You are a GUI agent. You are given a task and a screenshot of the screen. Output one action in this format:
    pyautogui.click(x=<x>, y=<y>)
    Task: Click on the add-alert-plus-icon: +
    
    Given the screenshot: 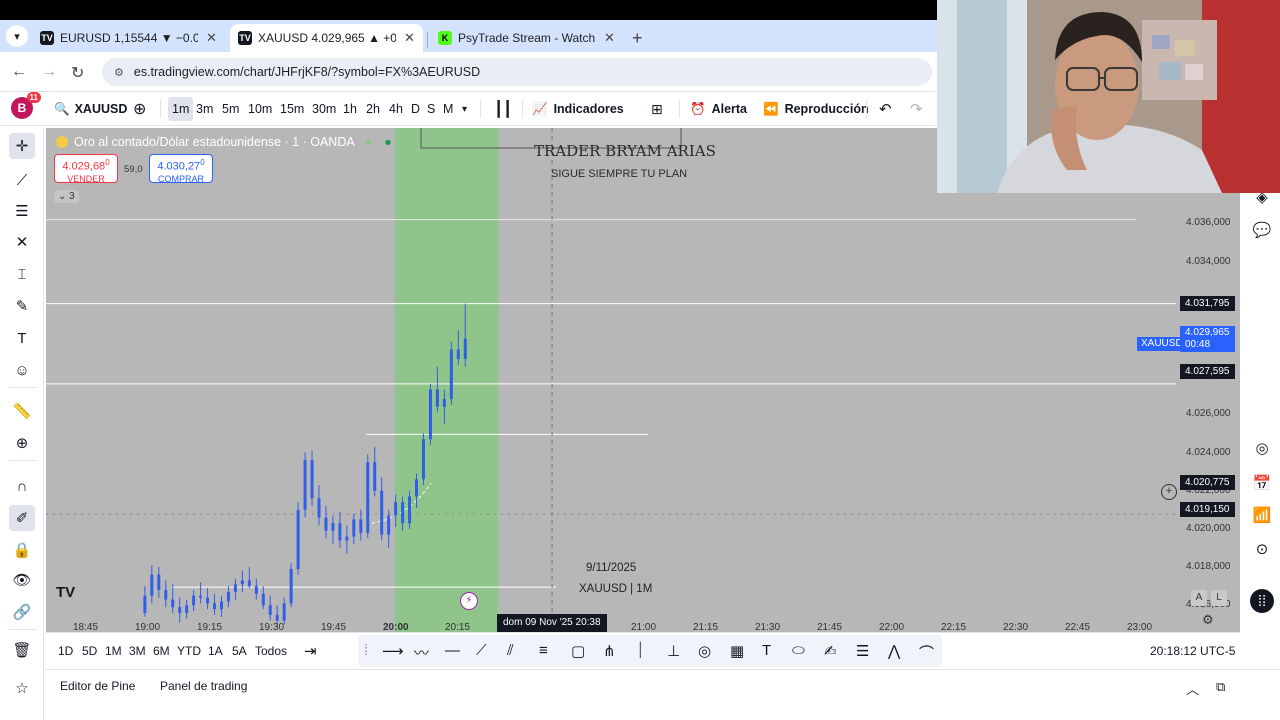 What is the action you would take?
    pyautogui.click(x=1169, y=492)
    